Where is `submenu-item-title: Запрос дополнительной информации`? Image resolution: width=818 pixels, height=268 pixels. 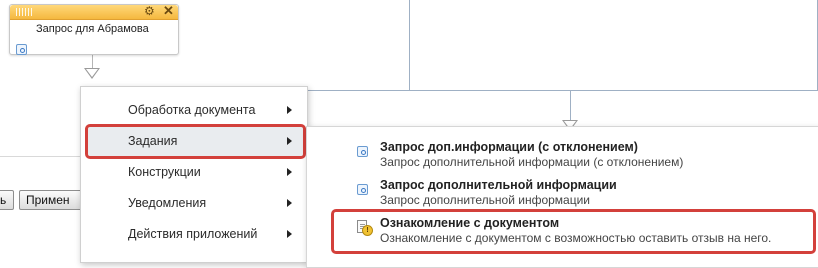 submenu-item-title: Запрос дополнительной информации is located at coordinates (498, 185).